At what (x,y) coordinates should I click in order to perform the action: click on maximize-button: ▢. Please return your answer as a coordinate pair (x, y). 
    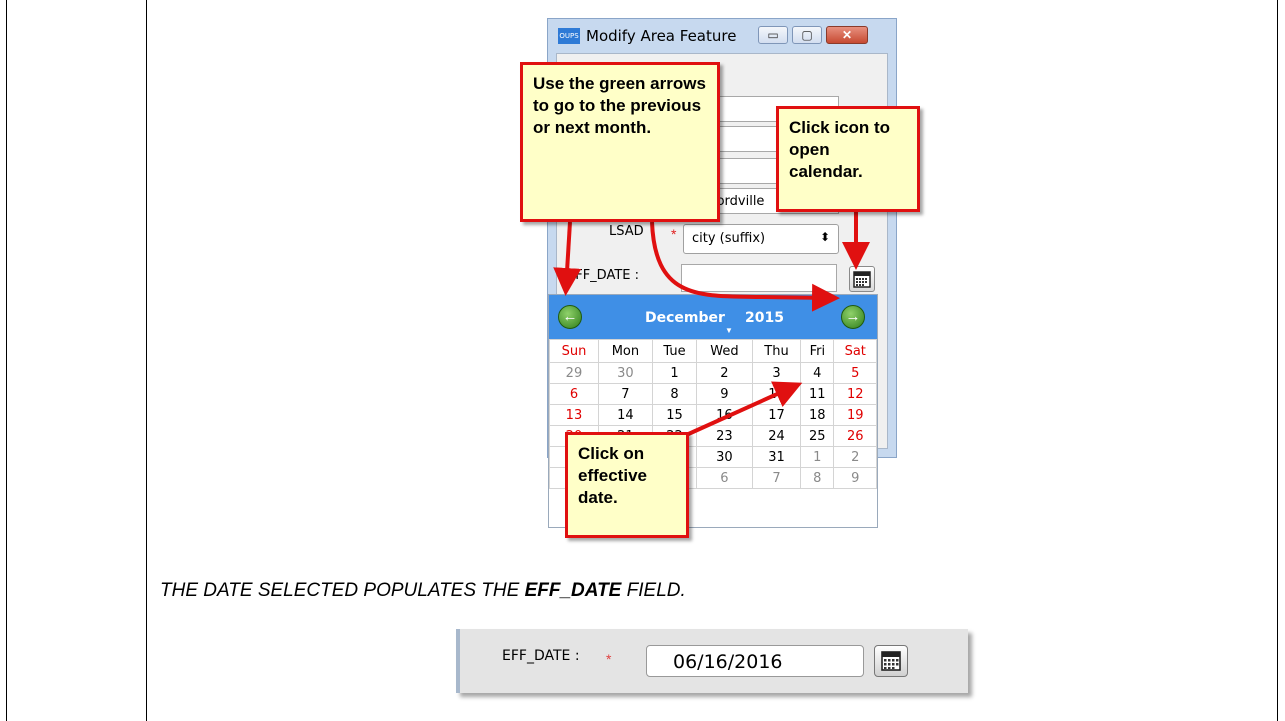
    Looking at the image, I should click on (807, 35).